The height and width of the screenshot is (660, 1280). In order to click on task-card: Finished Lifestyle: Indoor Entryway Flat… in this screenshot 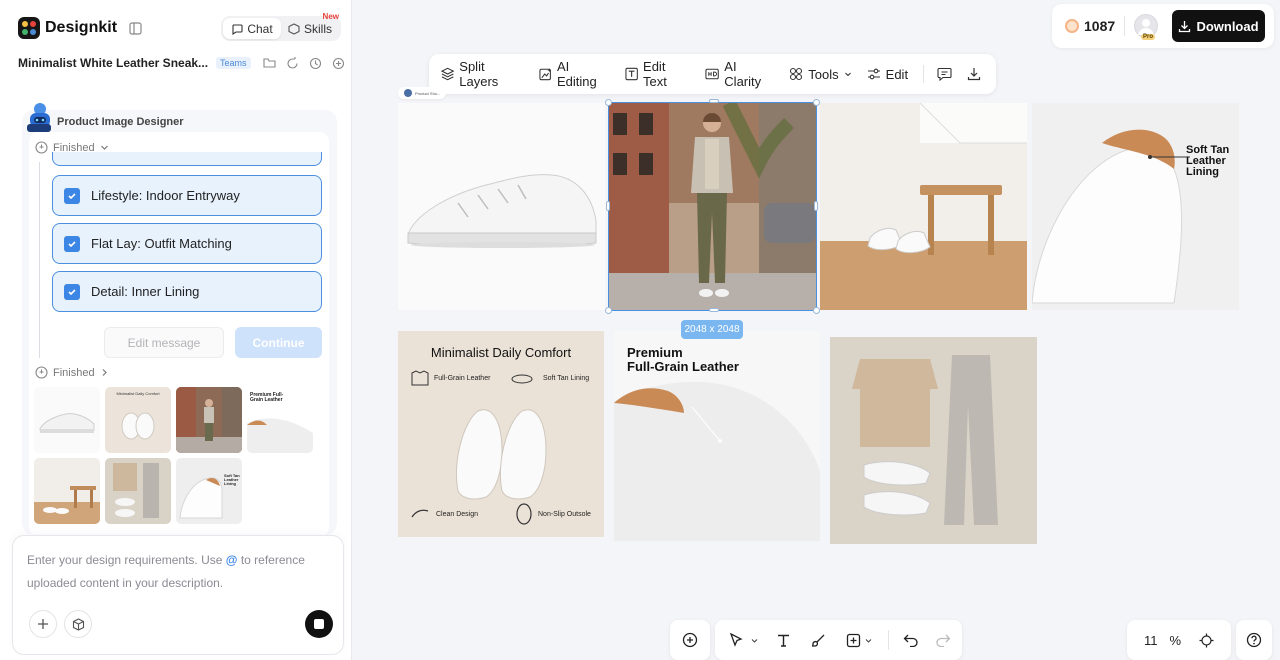, I will do `click(179, 334)`.